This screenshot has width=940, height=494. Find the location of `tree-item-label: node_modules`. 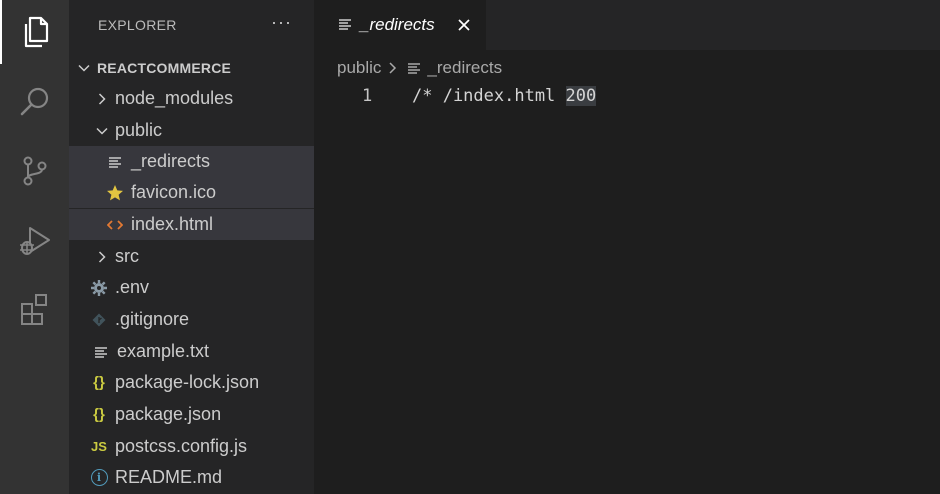

tree-item-label: node_modules is located at coordinates (174, 98).